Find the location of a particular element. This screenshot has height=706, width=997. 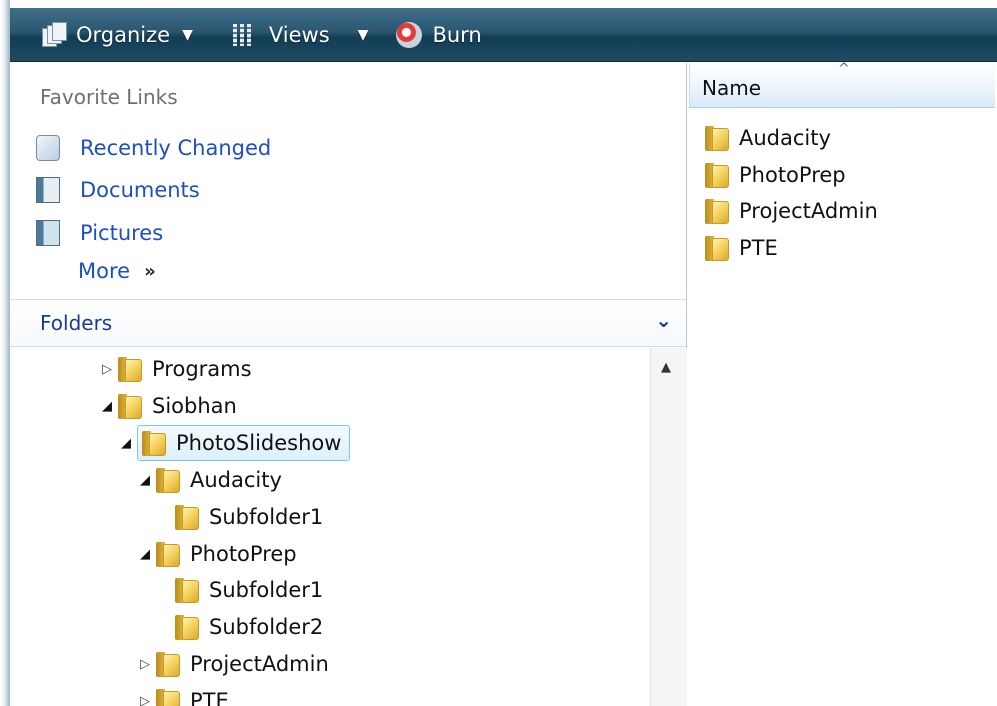

tree-item-label: Audacity is located at coordinates (236, 480).